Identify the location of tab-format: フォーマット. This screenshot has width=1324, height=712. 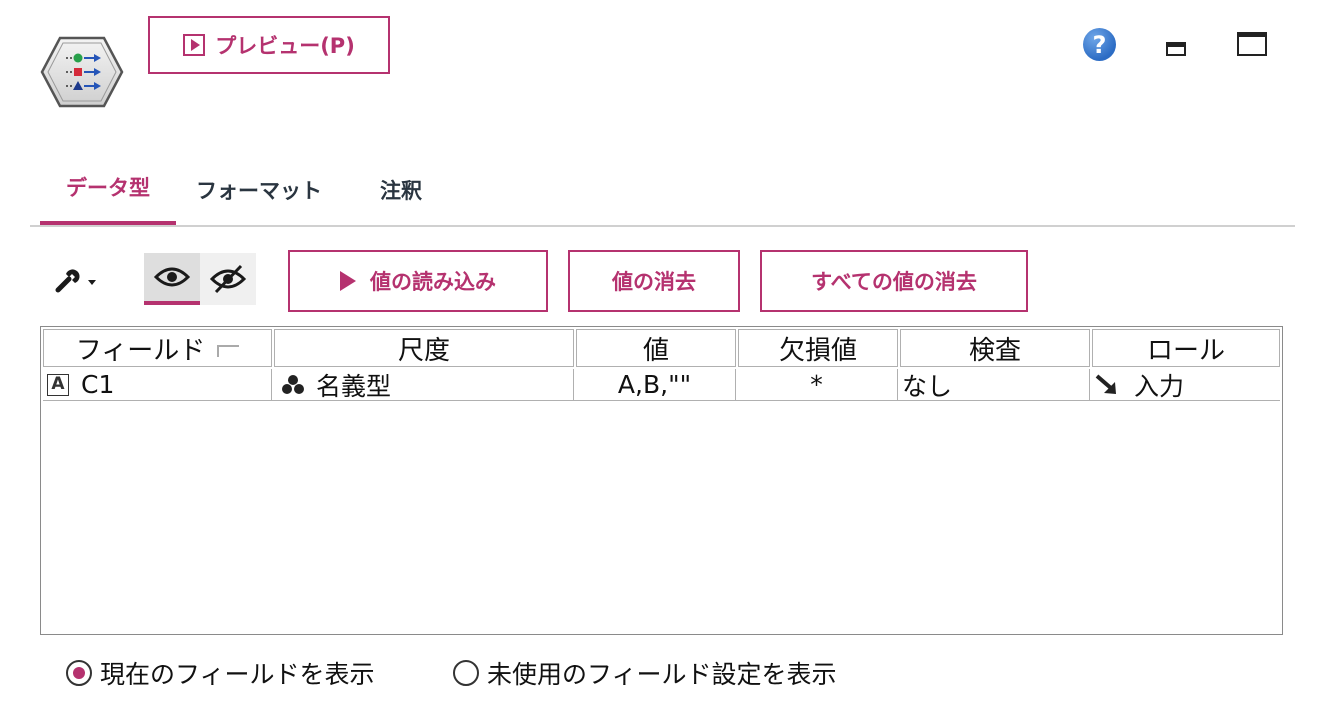
(271, 195).